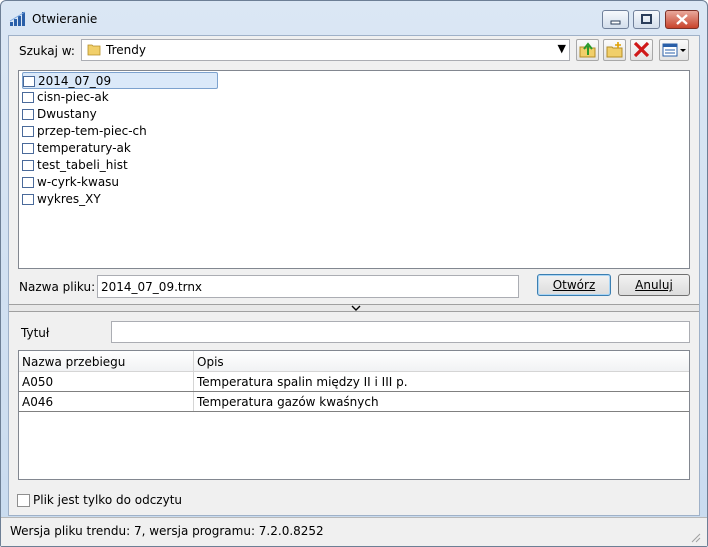 This screenshot has height=547, width=708. What do you see at coordinates (120, 199) in the screenshot?
I see `file-item: wykres_XY` at bounding box center [120, 199].